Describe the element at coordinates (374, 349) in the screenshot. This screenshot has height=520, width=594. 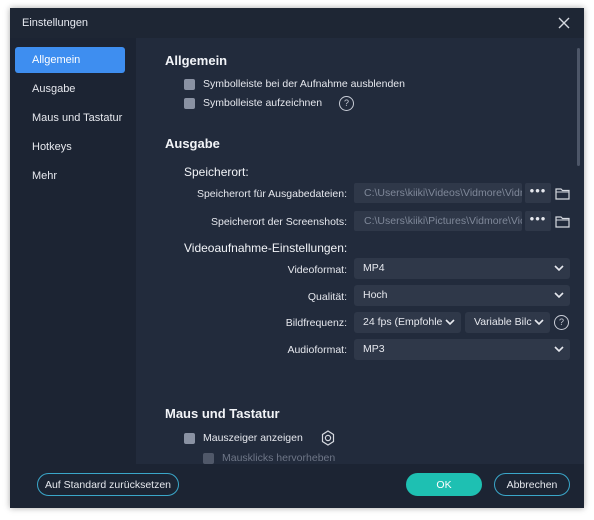
I see `audio-format-value: MP3` at that location.